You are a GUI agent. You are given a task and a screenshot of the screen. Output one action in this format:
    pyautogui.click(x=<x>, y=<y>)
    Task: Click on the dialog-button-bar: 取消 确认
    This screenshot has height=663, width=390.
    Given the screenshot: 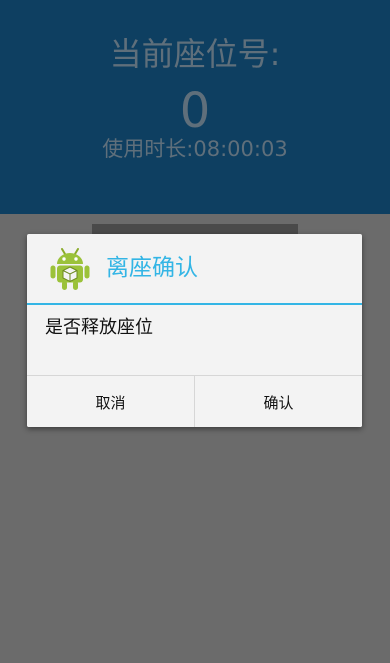 What is the action you would take?
    pyautogui.click(x=194, y=401)
    